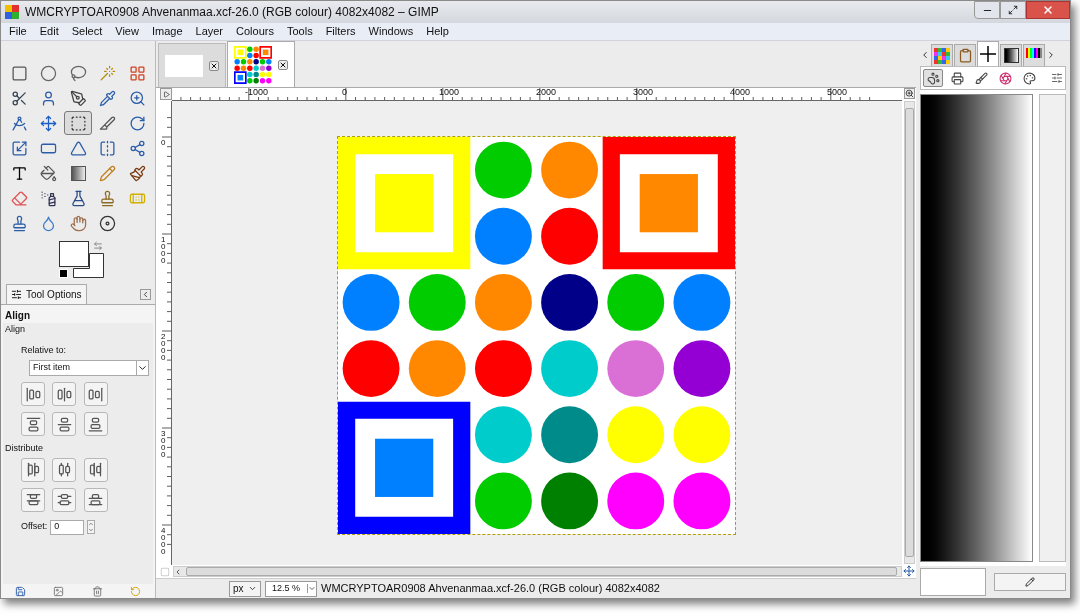  What do you see at coordinates (1013, 10) in the screenshot?
I see `maximize-button` at bounding box center [1013, 10].